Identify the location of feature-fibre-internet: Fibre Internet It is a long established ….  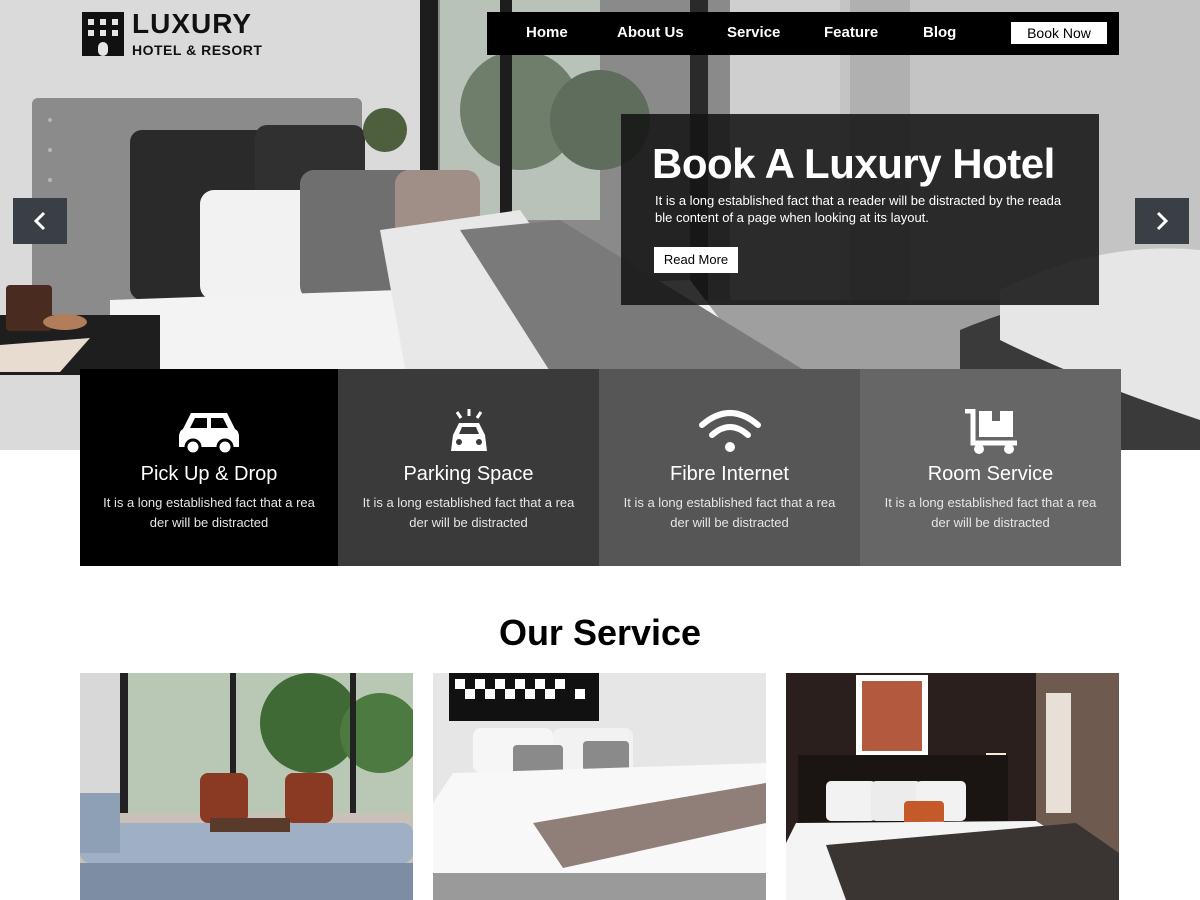
(729, 467).